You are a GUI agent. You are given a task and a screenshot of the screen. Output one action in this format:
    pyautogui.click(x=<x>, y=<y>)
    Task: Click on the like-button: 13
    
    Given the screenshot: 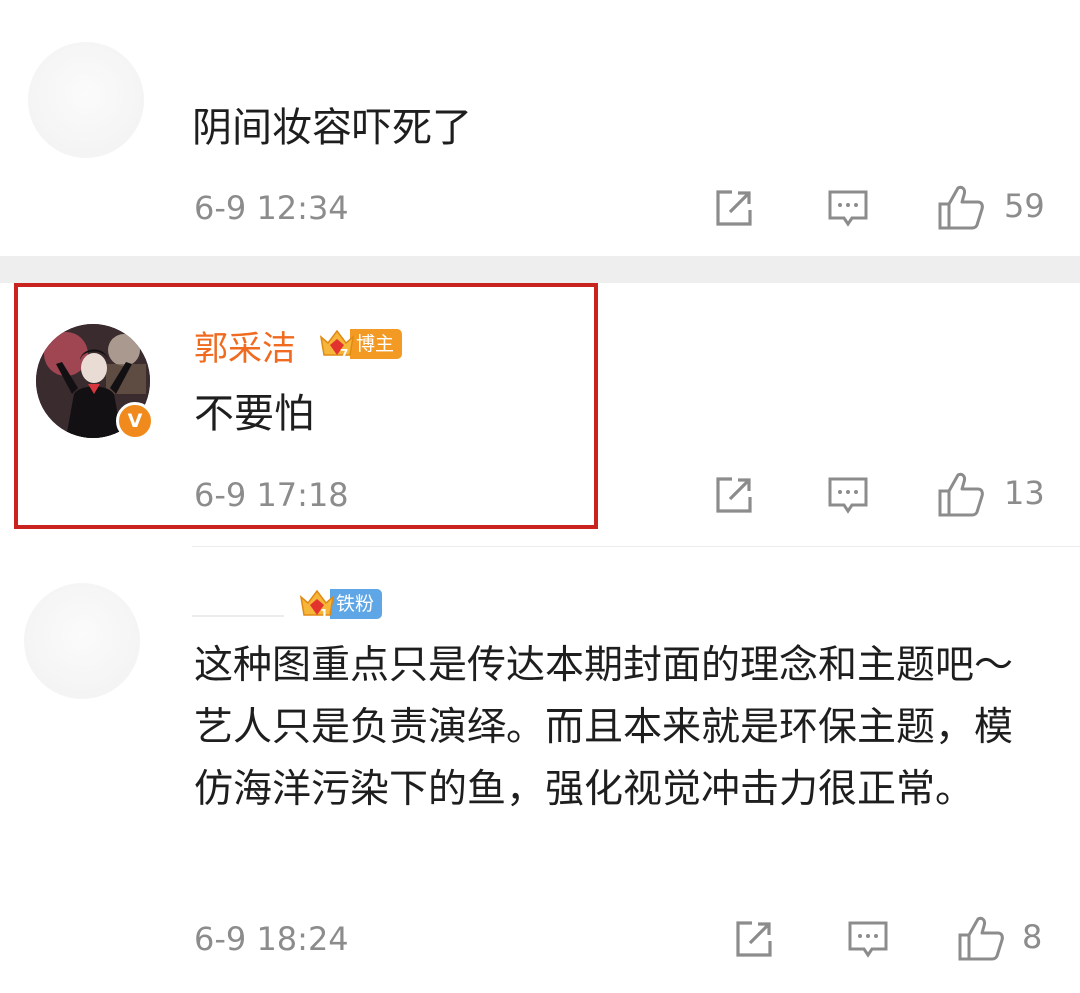 What is the action you would take?
    pyautogui.click(x=994, y=494)
    